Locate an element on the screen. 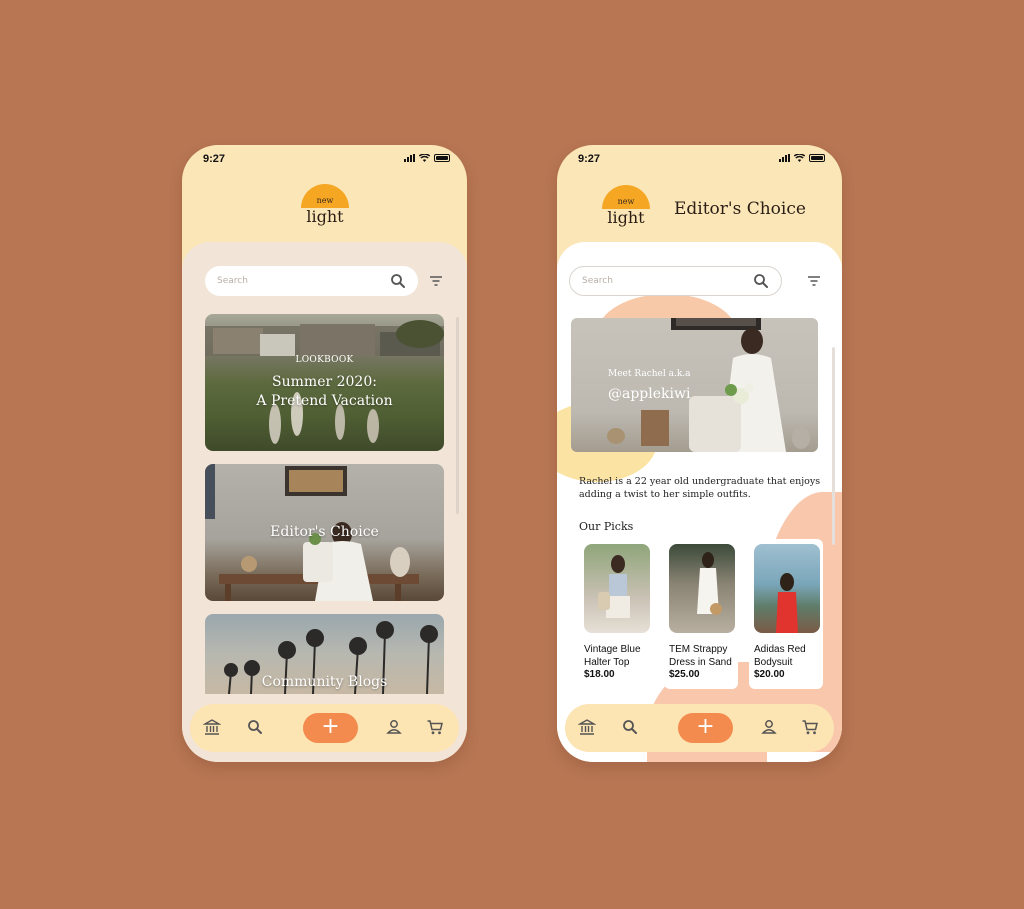 Image resolution: width=1024 pixels, height=909 pixels. lookbook-kicker: LOOKBOOK is located at coordinates (324, 359).